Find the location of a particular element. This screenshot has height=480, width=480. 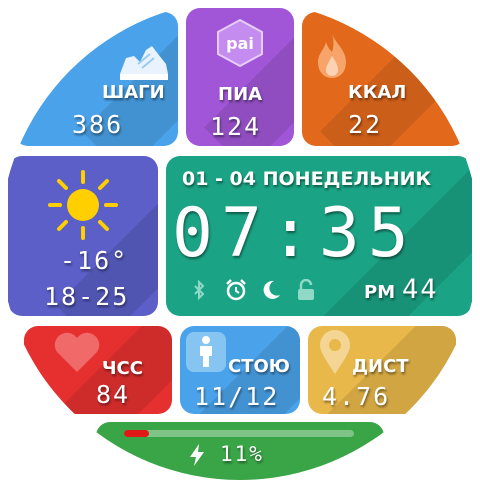

standing-person-icon is located at coordinates (206, 351).